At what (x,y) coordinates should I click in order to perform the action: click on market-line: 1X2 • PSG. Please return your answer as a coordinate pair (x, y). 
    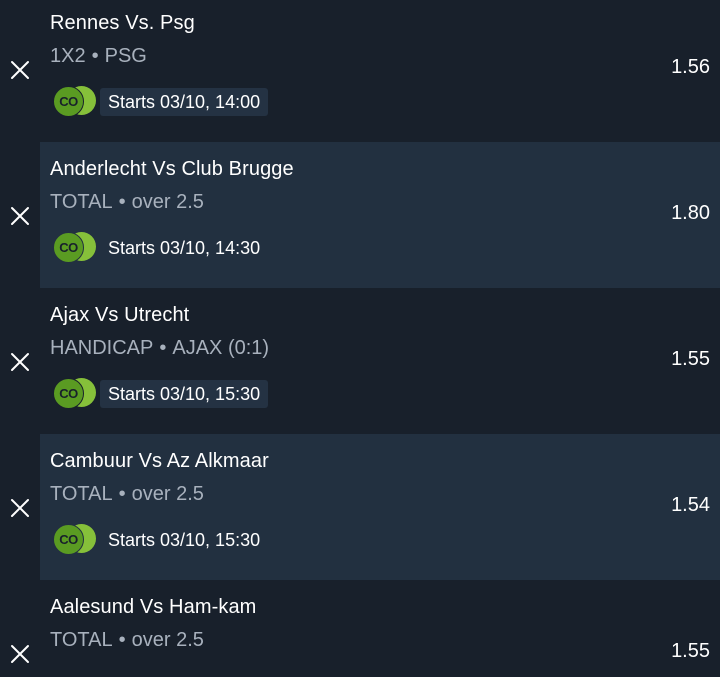
    Looking at the image, I should click on (98, 56).